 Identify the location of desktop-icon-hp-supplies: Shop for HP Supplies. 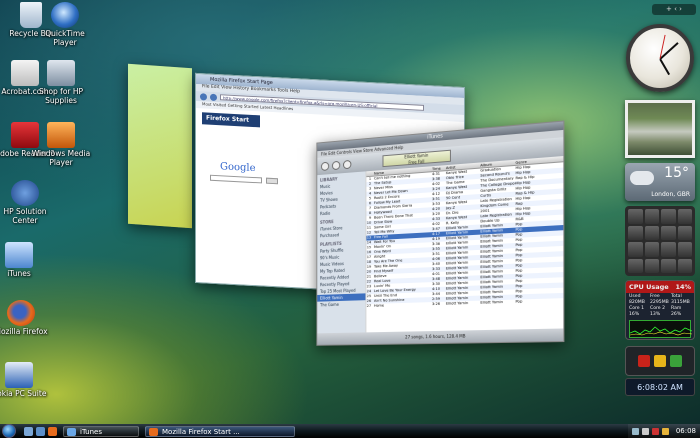
(61, 82).